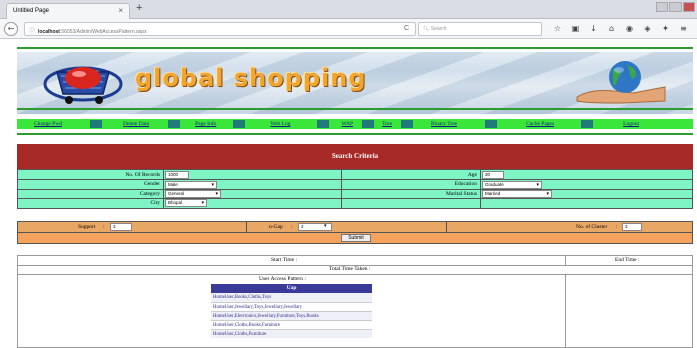 The width and height of the screenshot is (697, 348). What do you see at coordinates (557, 29) in the screenshot?
I see `star-icon: ☆` at bounding box center [557, 29].